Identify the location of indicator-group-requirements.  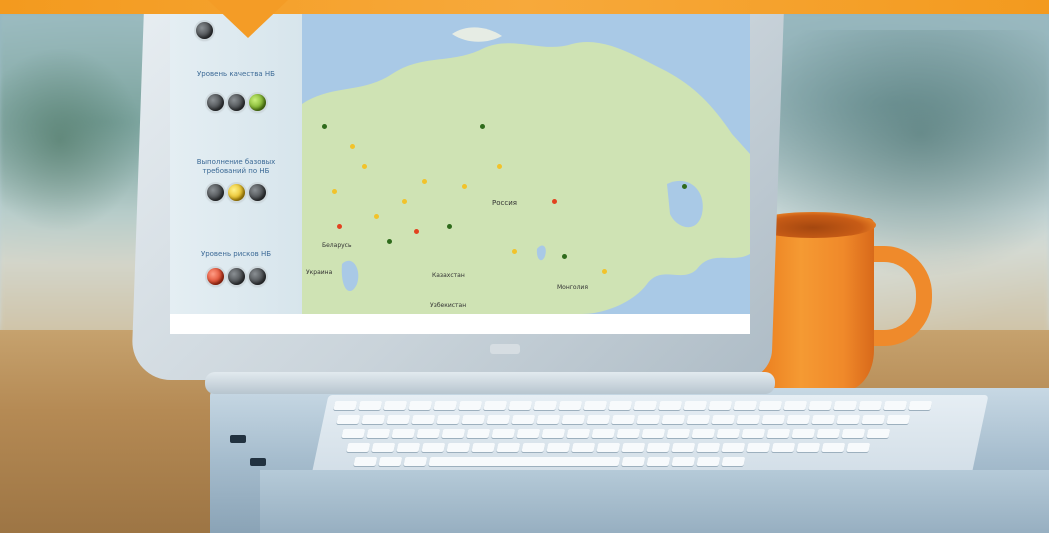
(236, 192).